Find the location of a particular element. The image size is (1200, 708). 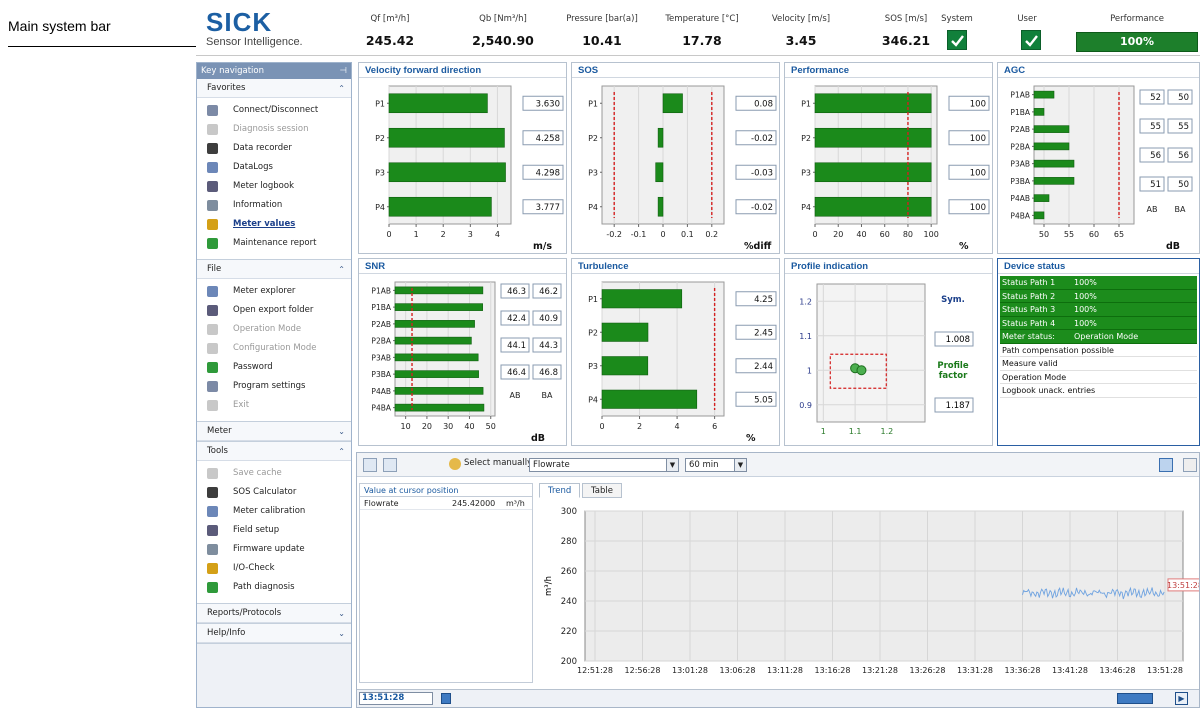

performance-label: Performance is located at coordinates (1137, 19).